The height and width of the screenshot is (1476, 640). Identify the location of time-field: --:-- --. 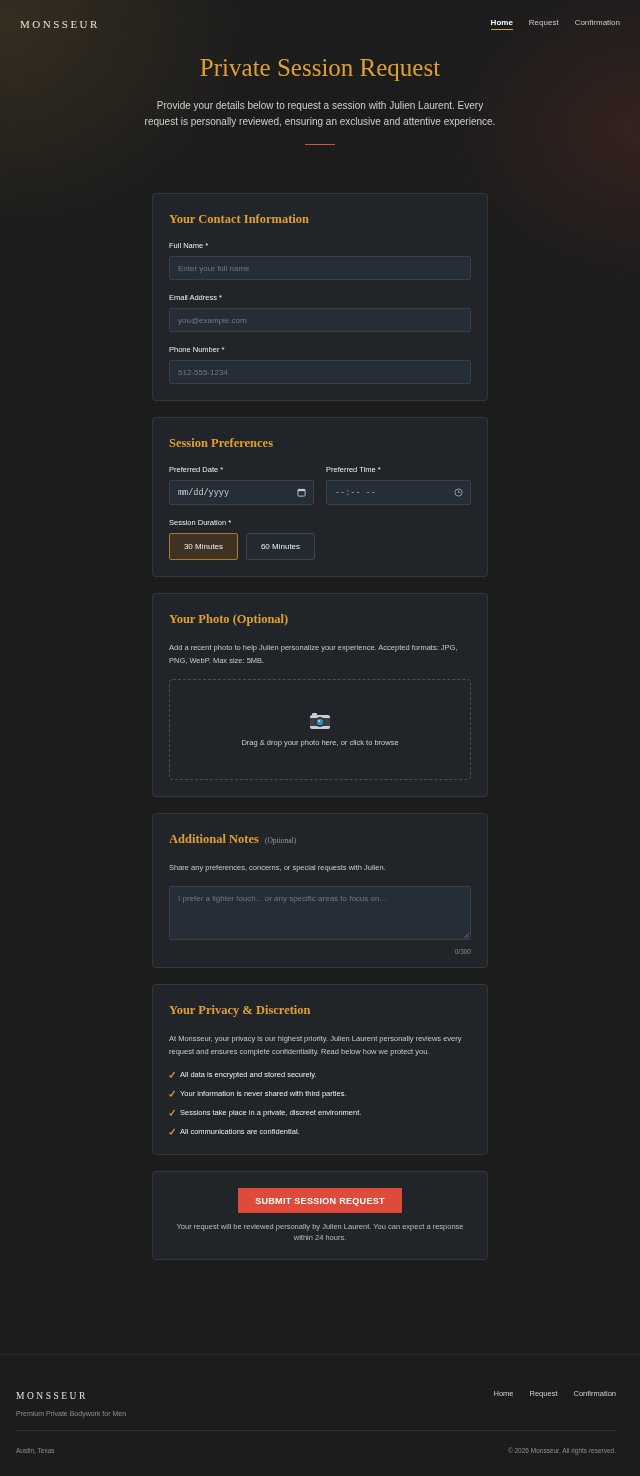
(398, 492).